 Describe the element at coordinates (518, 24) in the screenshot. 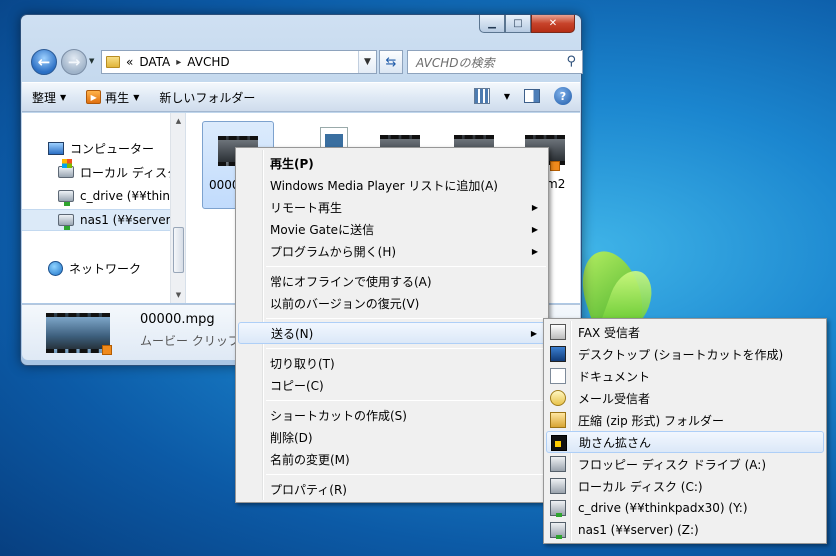

I see `maximize-button: □` at that location.